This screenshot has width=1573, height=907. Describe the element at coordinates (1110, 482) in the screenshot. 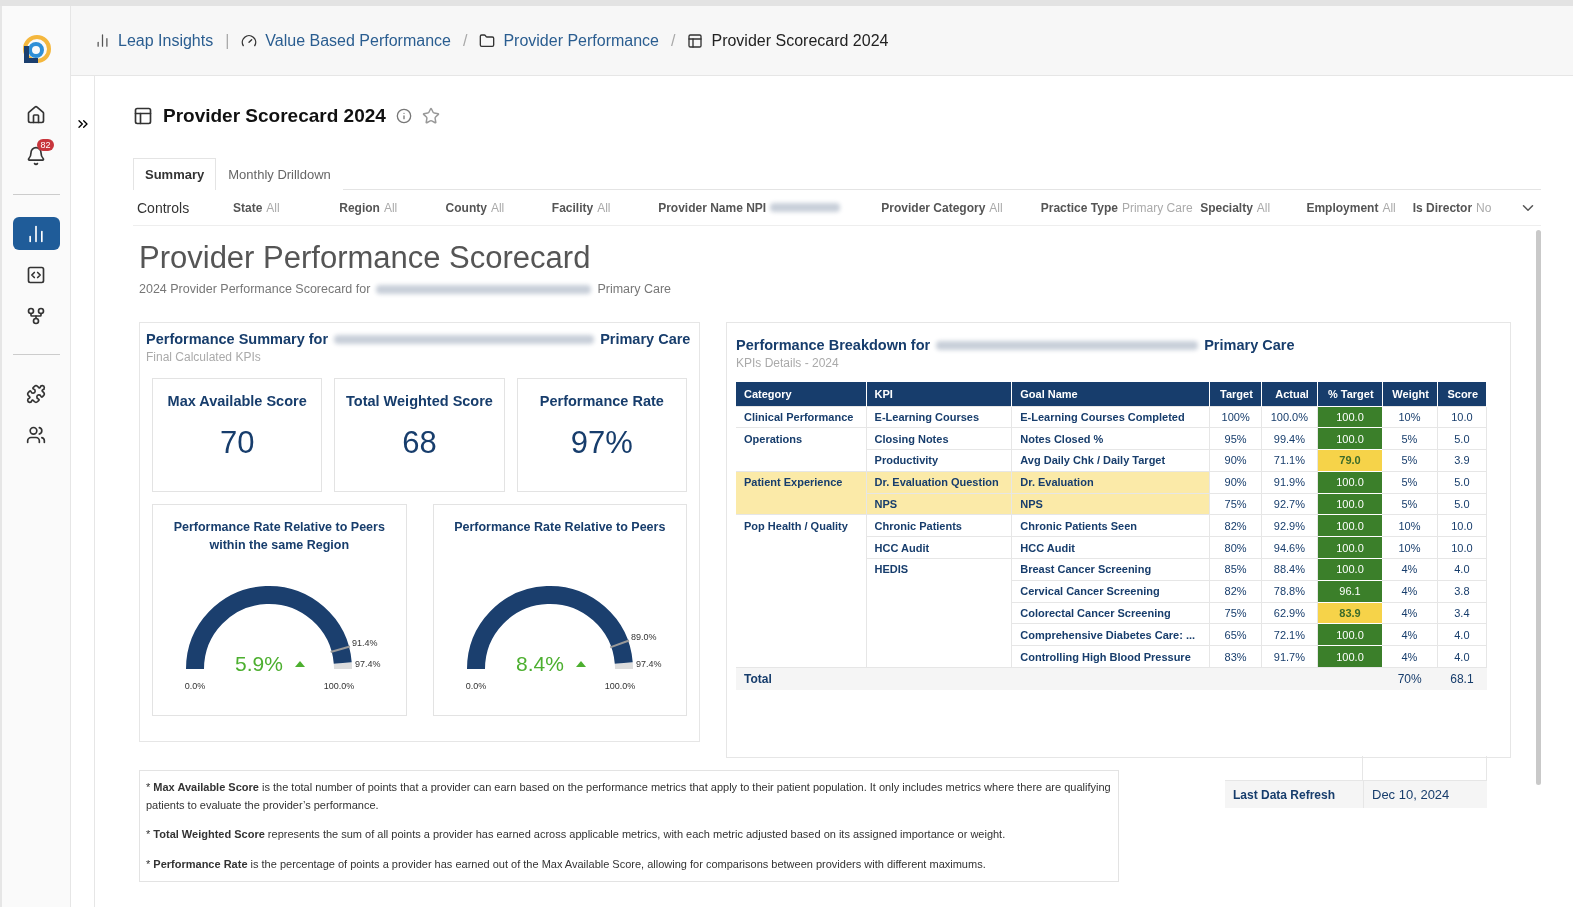

I see `table-cell: Dr. Evaluation` at that location.